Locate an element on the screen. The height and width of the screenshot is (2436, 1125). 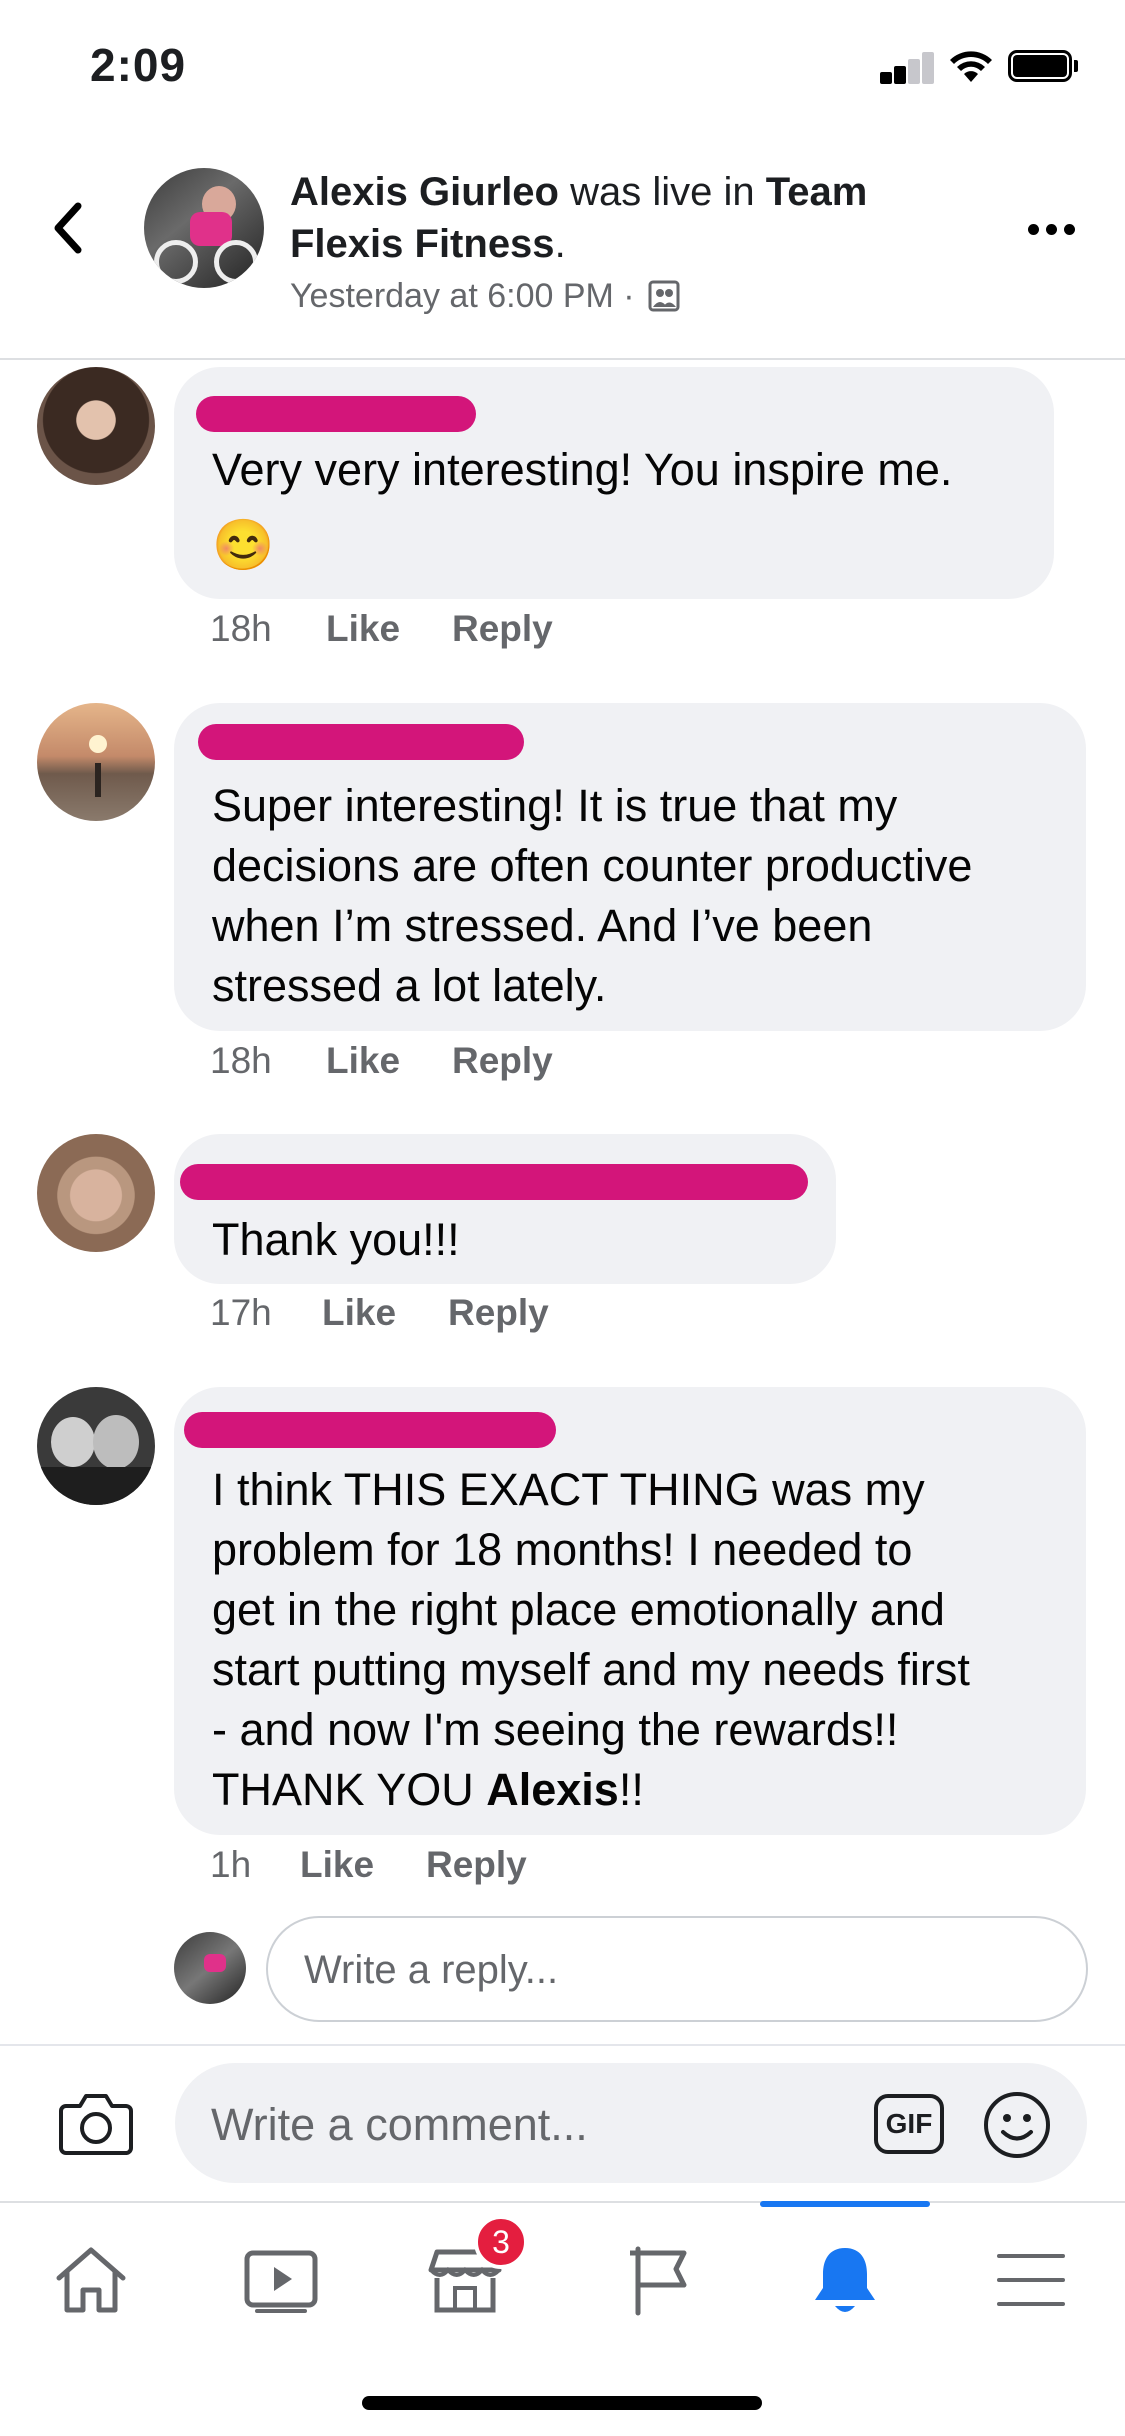
mentioned-name: Alexis is located at coordinates (552, 1789).